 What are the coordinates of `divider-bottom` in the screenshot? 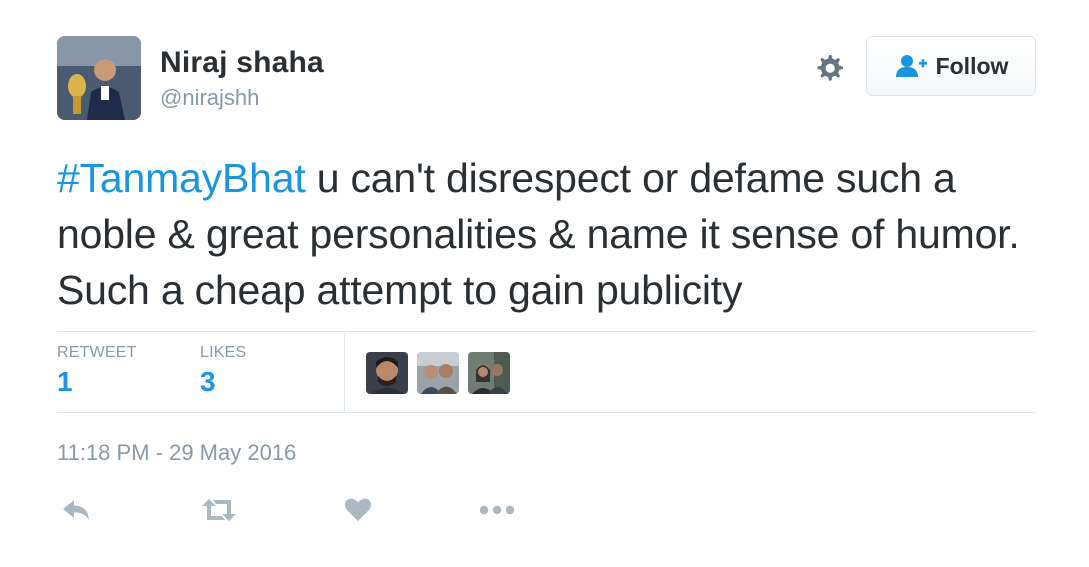 It's located at (547, 412).